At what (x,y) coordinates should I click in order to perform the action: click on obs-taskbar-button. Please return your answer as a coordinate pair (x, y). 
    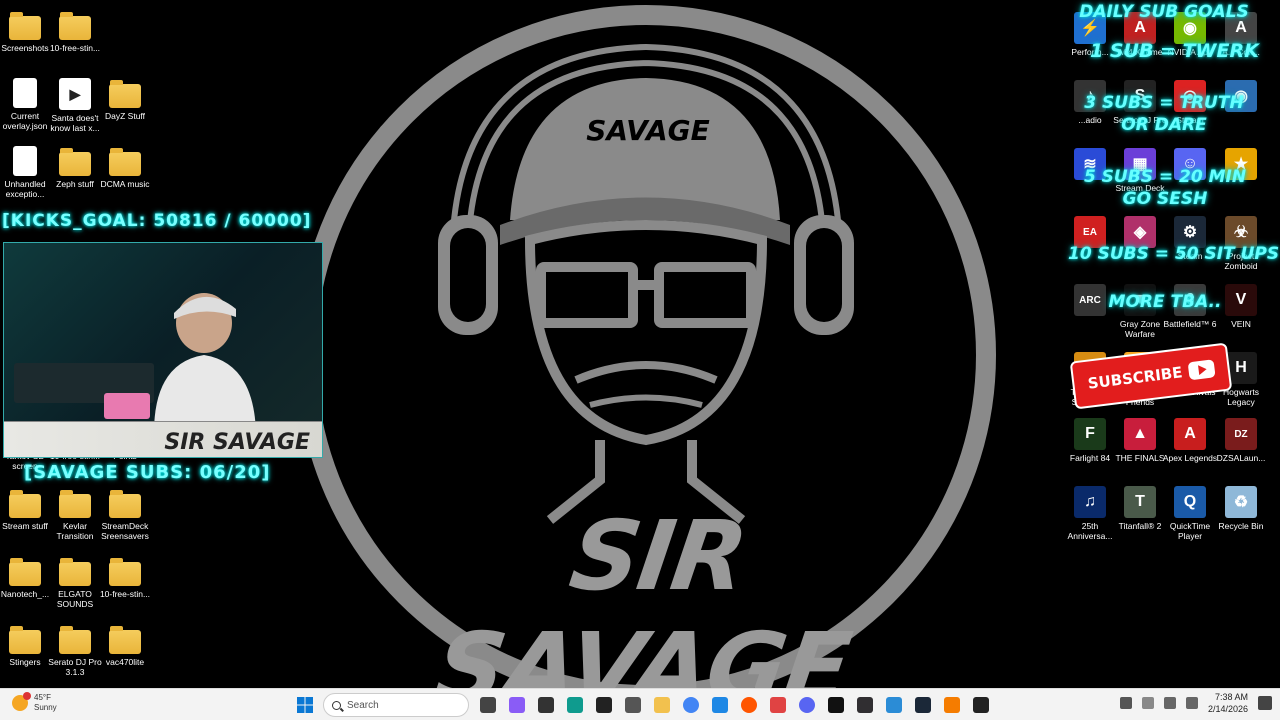
    Looking at the image, I should click on (864, 705).